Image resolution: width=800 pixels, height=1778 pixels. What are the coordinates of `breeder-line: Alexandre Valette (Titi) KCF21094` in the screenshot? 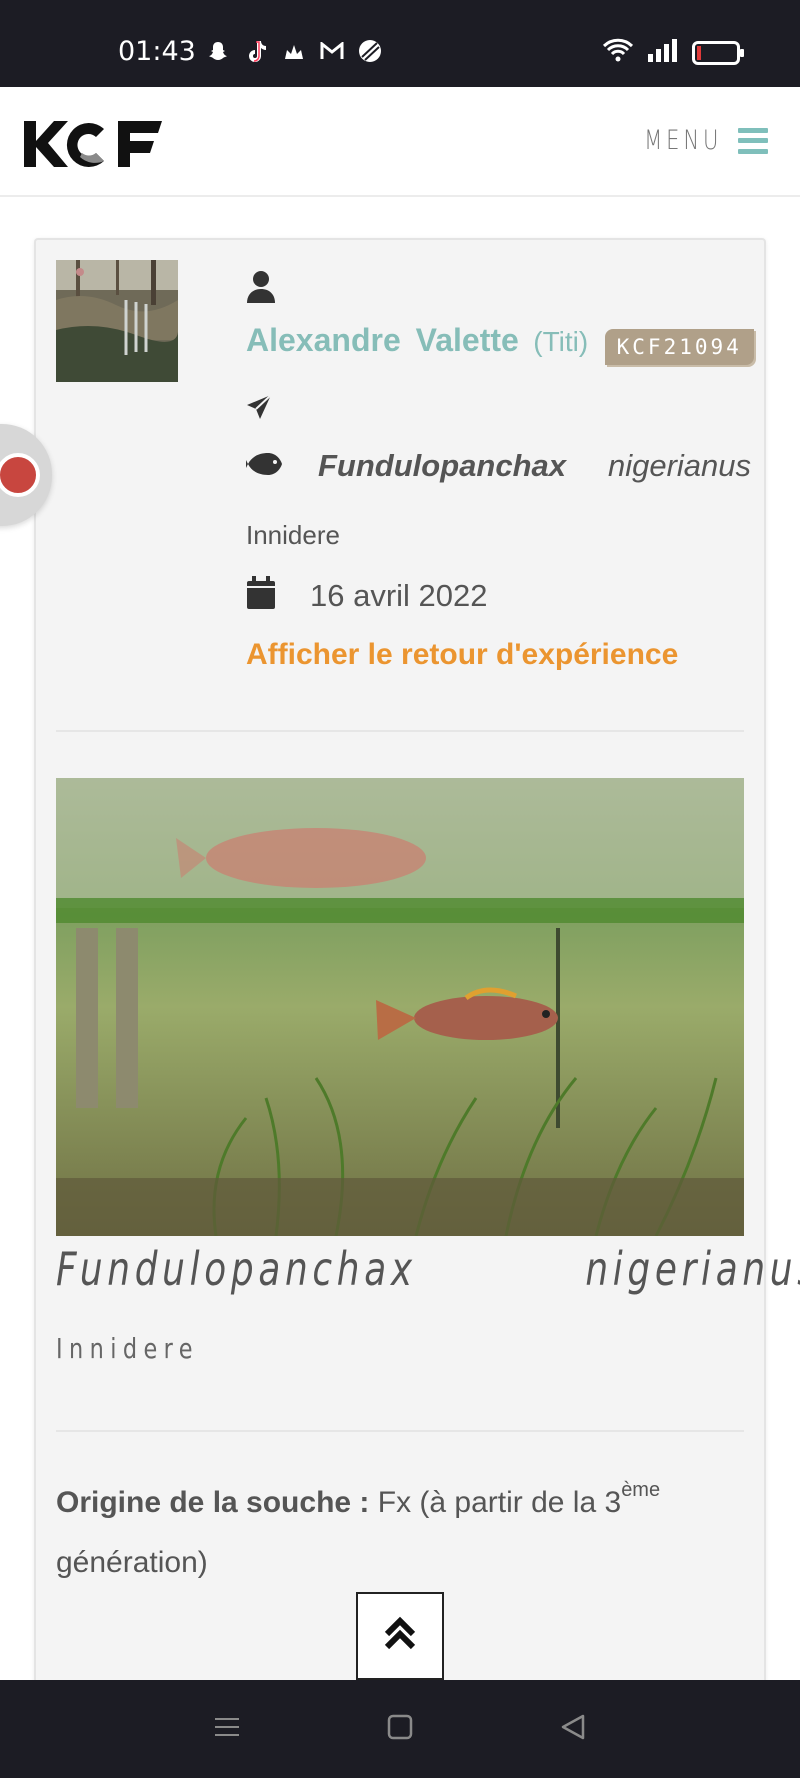 It's located at (500, 343).